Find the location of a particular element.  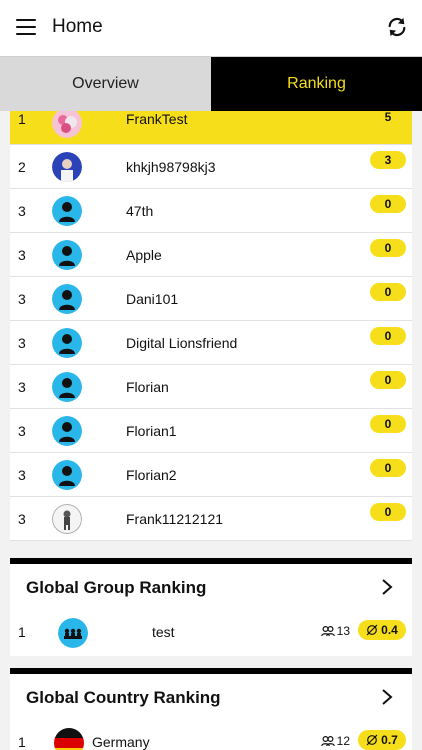

country-members-count: 12 is located at coordinates (335, 741).